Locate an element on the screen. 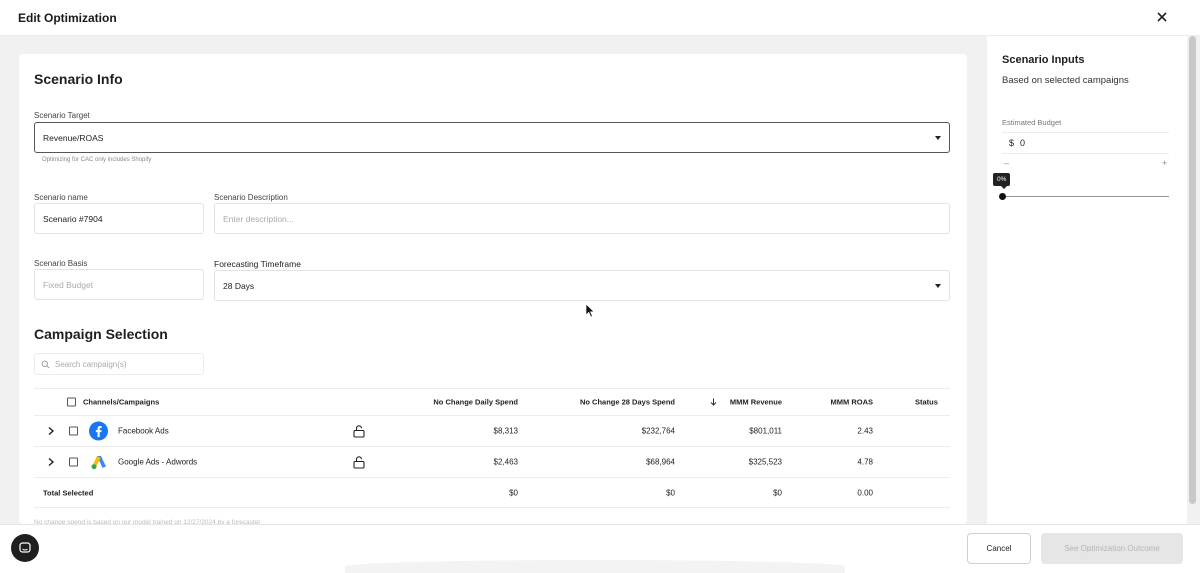 The width and height of the screenshot is (1200, 573). scenario-description-label: Scenario Description is located at coordinates (251, 197).